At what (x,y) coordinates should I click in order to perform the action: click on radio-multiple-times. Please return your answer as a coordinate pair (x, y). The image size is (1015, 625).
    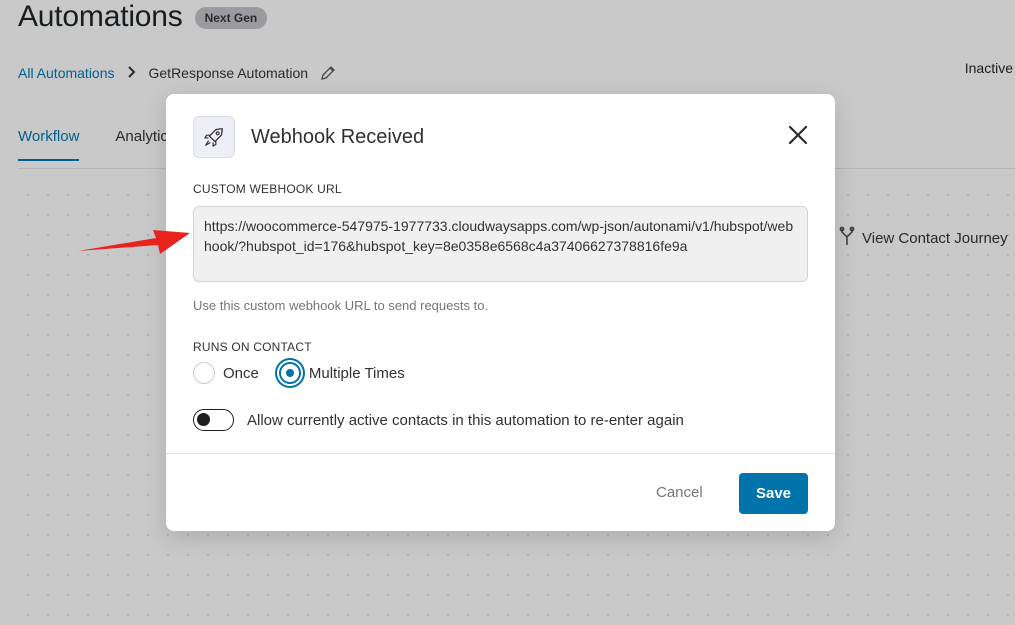
    Looking at the image, I should click on (289, 373).